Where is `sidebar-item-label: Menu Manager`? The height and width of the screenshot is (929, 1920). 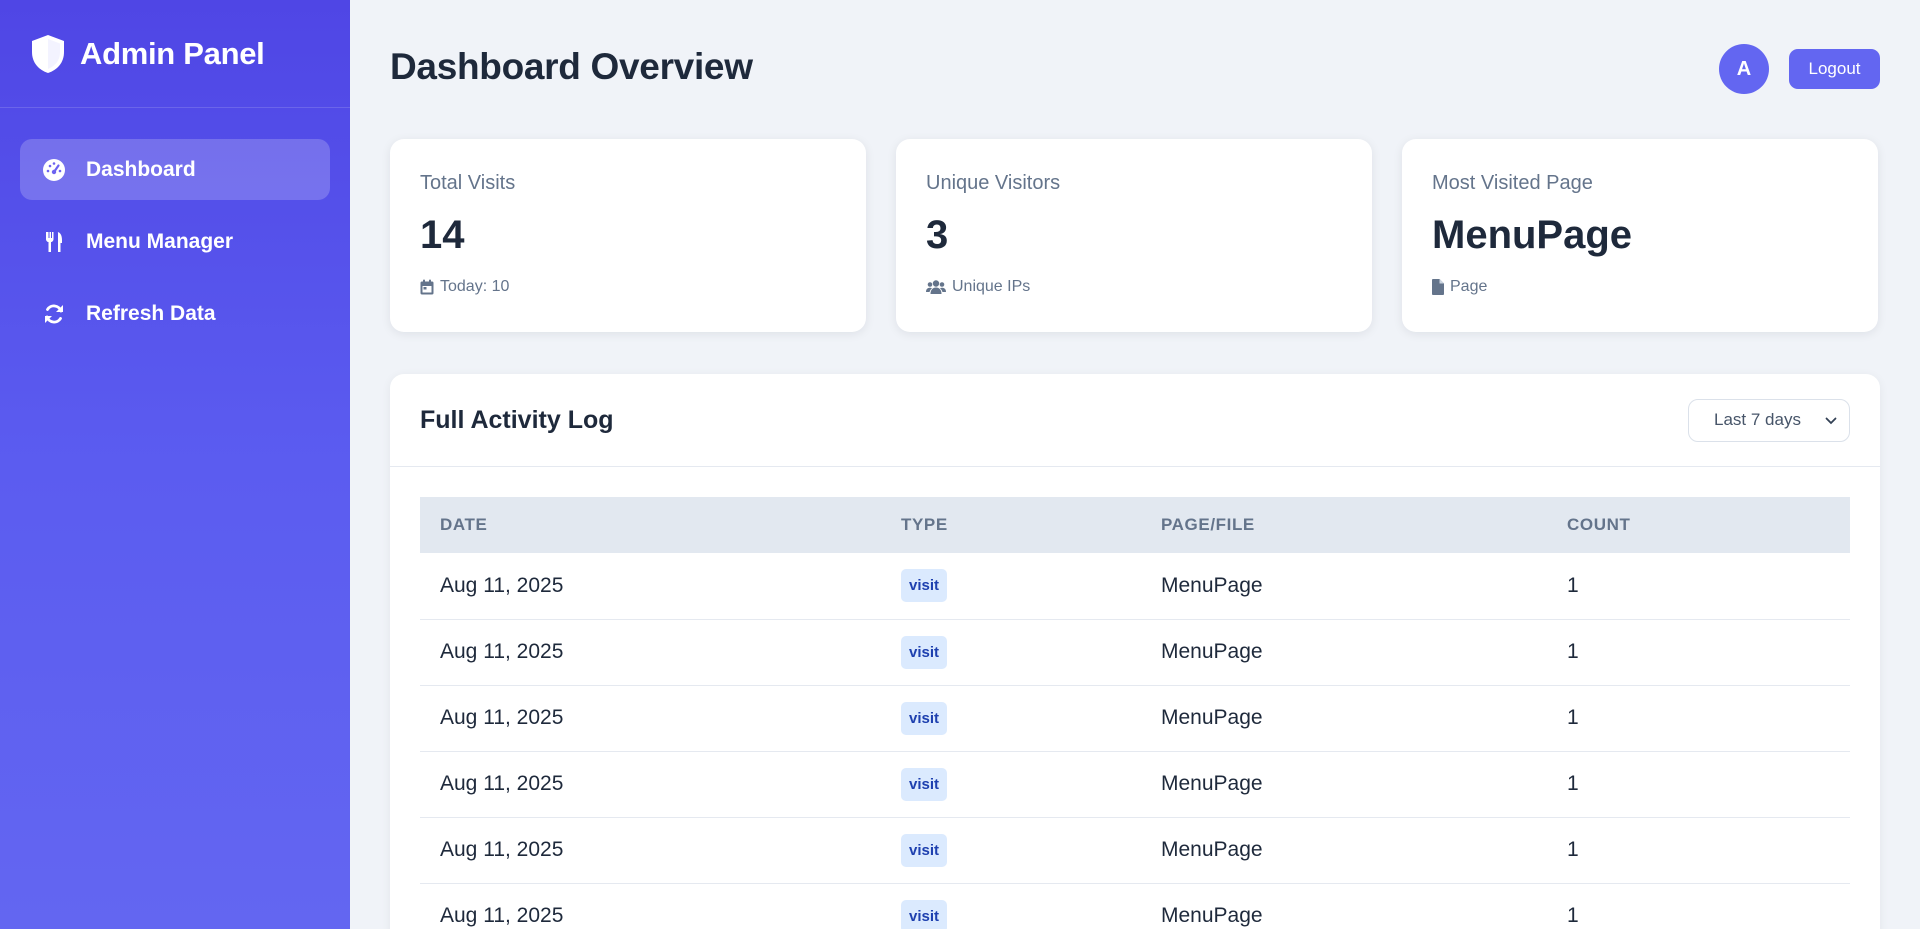
sidebar-item-label: Menu Manager is located at coordinates (160, 241).